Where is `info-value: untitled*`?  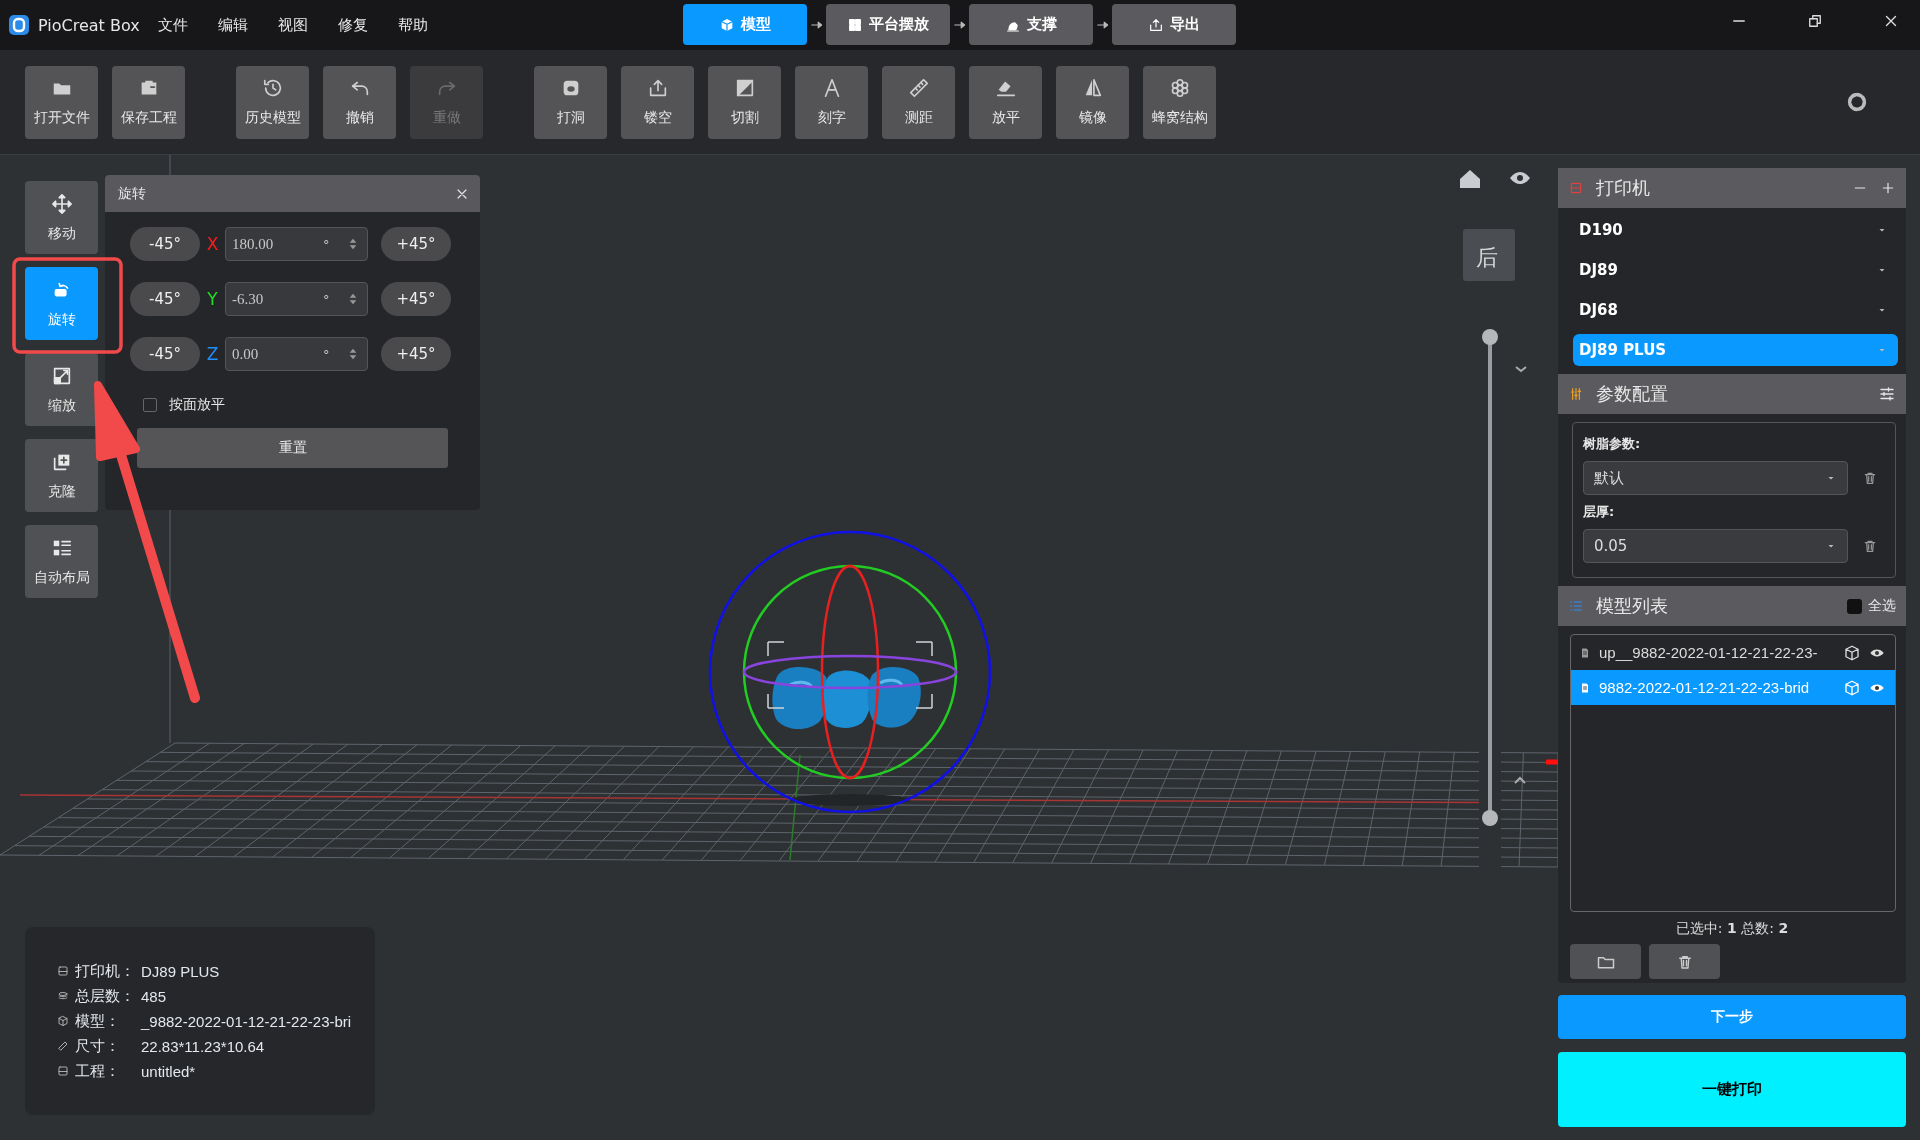 info-value: untitled* is located at coordinates (168, 1071).